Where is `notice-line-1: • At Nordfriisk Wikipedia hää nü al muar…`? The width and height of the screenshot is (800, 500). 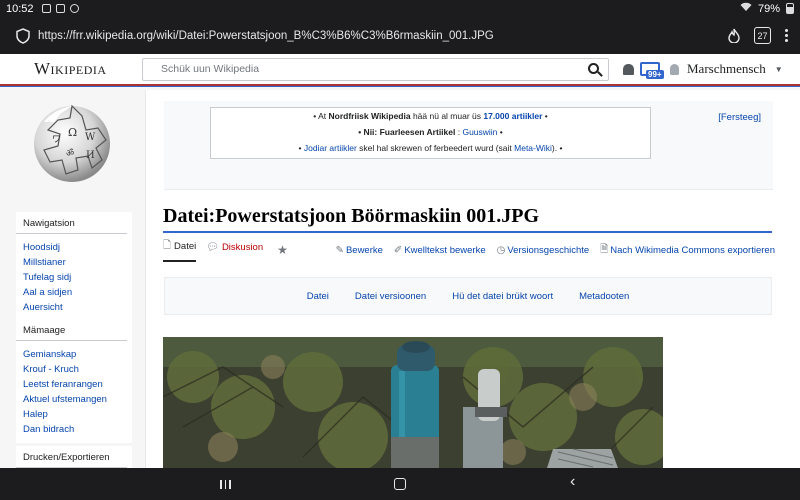 notice-line-1: • At Nordfriisk Wikipedia hää nü al muar… is located at coordinates (430, 116).